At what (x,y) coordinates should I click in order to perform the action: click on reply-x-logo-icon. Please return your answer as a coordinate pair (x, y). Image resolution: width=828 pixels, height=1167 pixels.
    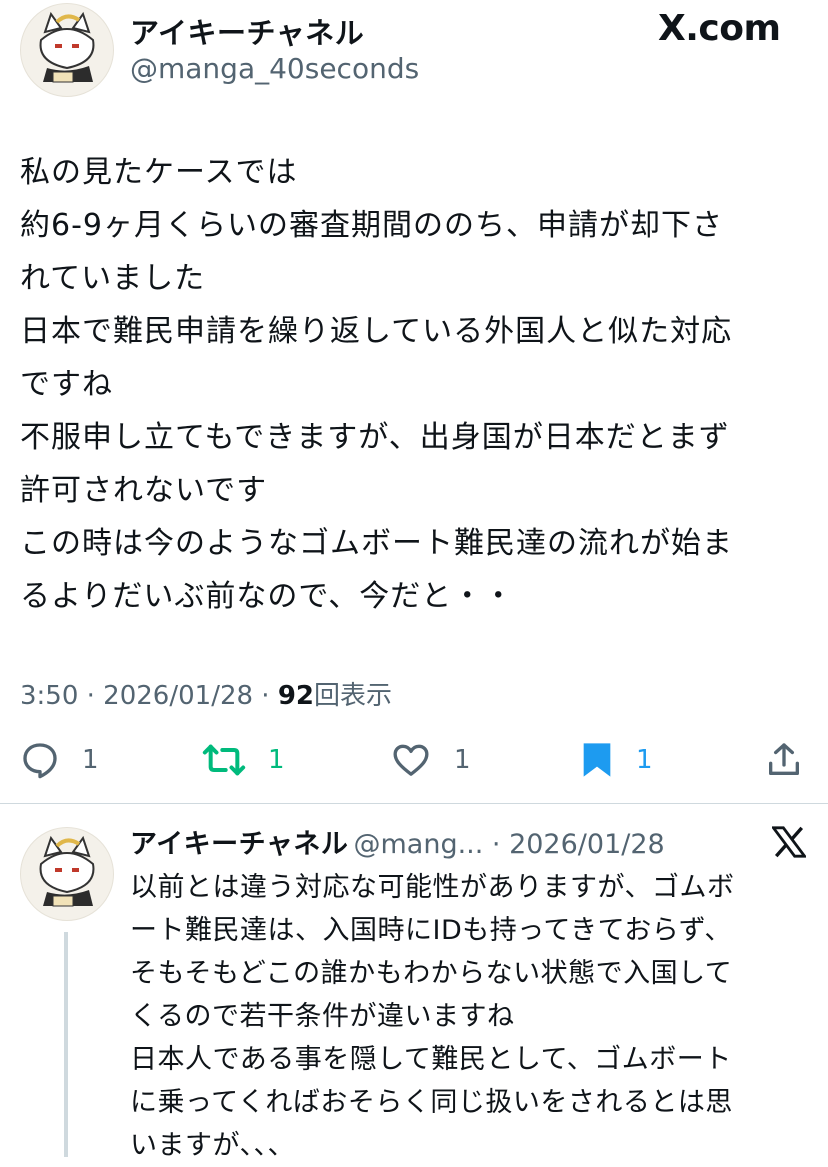
    Looking at the image, I should click on (789, 844).